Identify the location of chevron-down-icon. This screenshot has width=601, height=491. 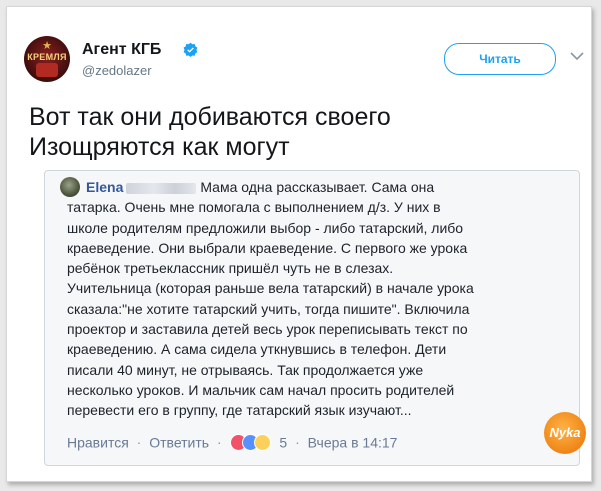
(577, 56).